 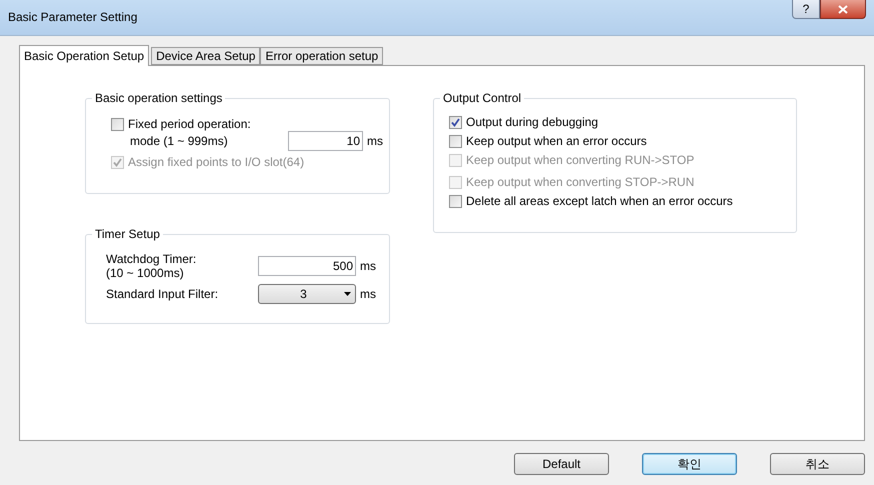 I want to click on dropdown: 3, so click(x=307, y=294).